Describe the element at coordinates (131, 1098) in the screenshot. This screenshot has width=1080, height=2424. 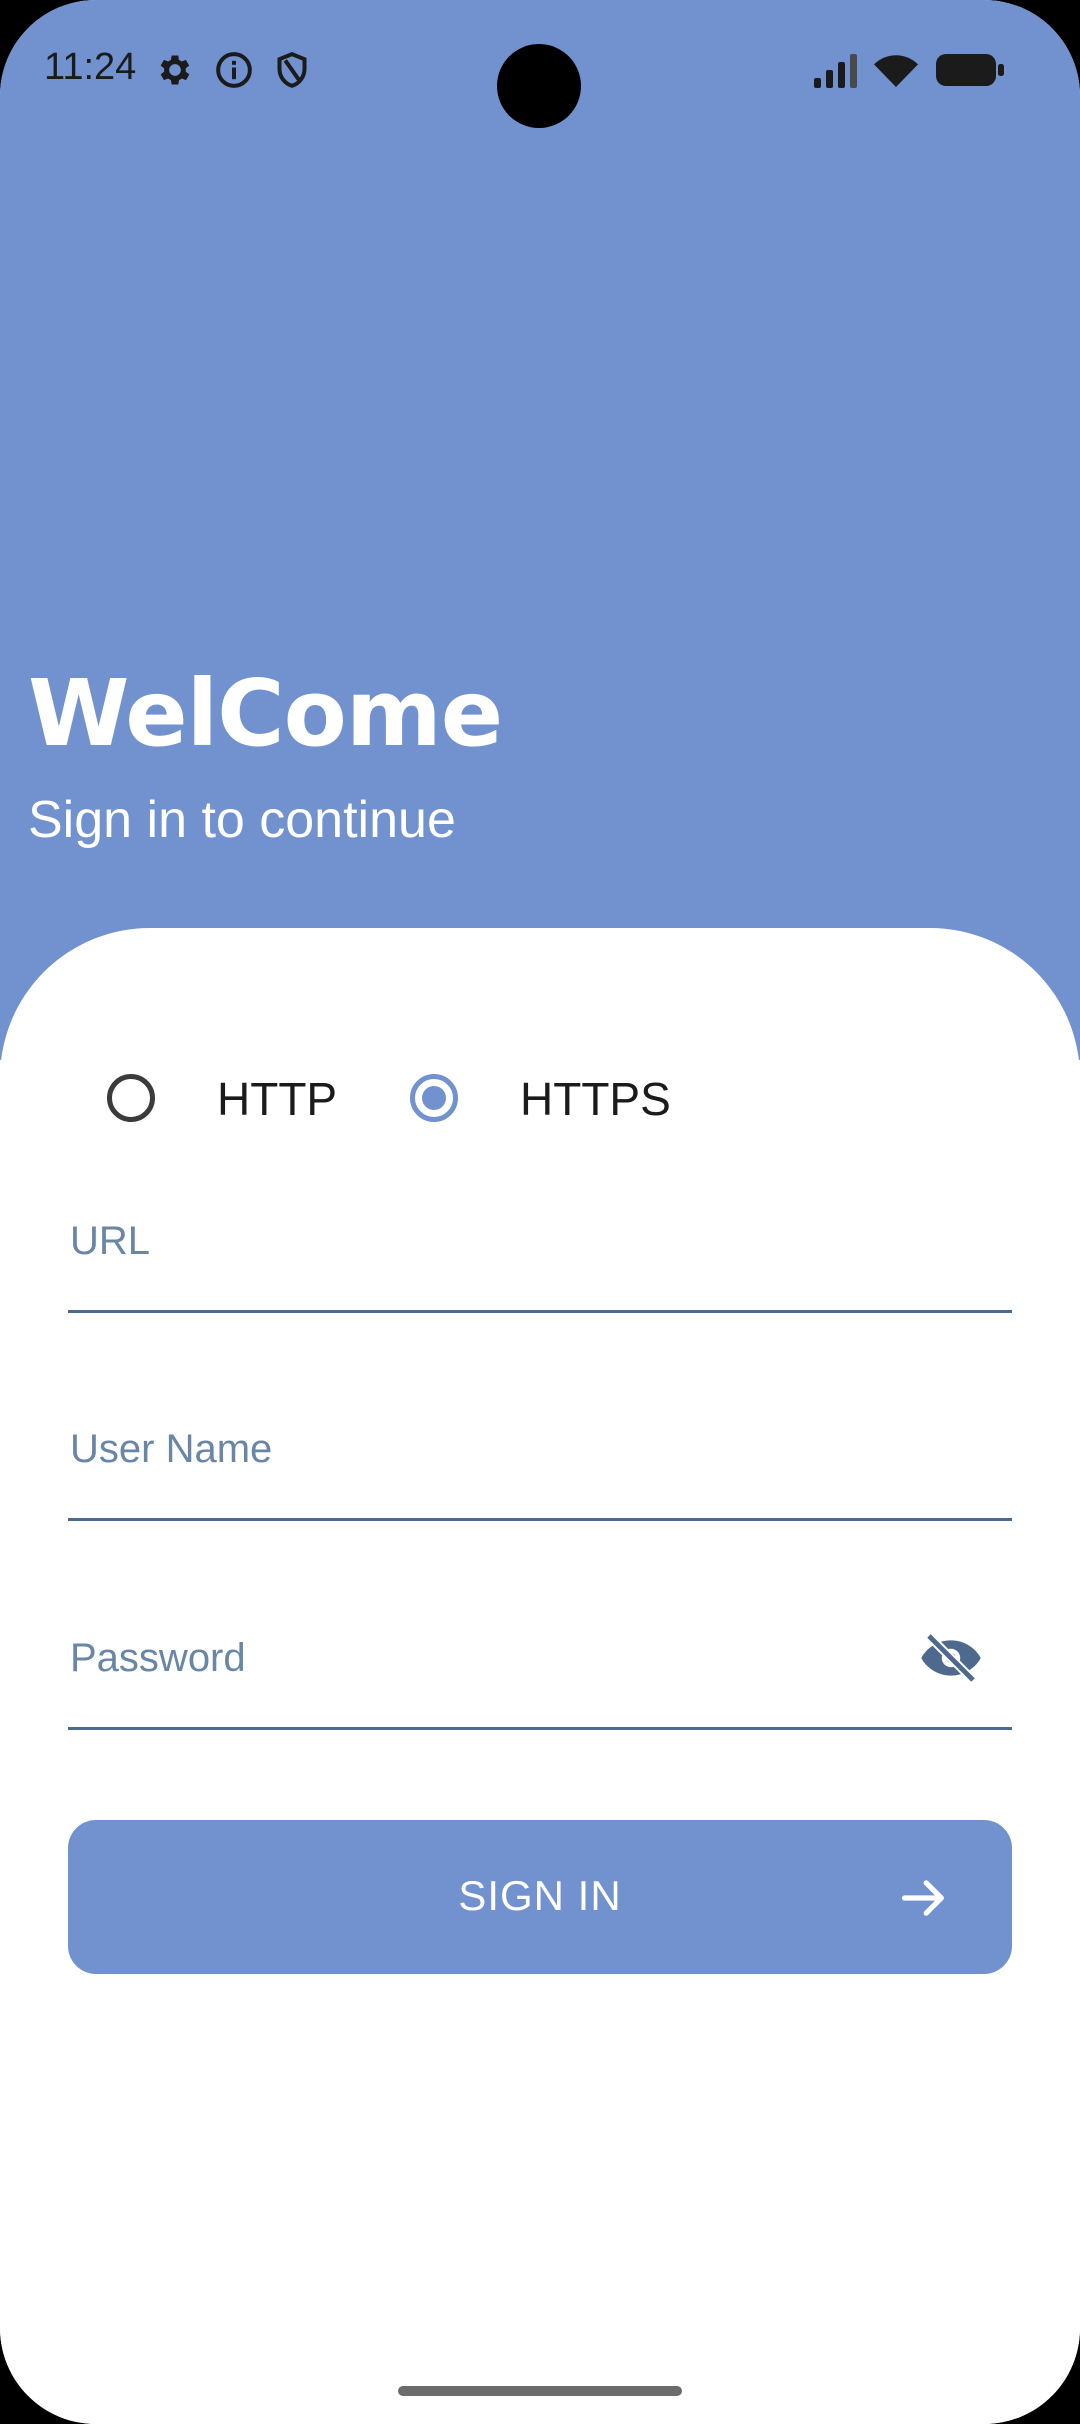
I see `radio-http` at that location.